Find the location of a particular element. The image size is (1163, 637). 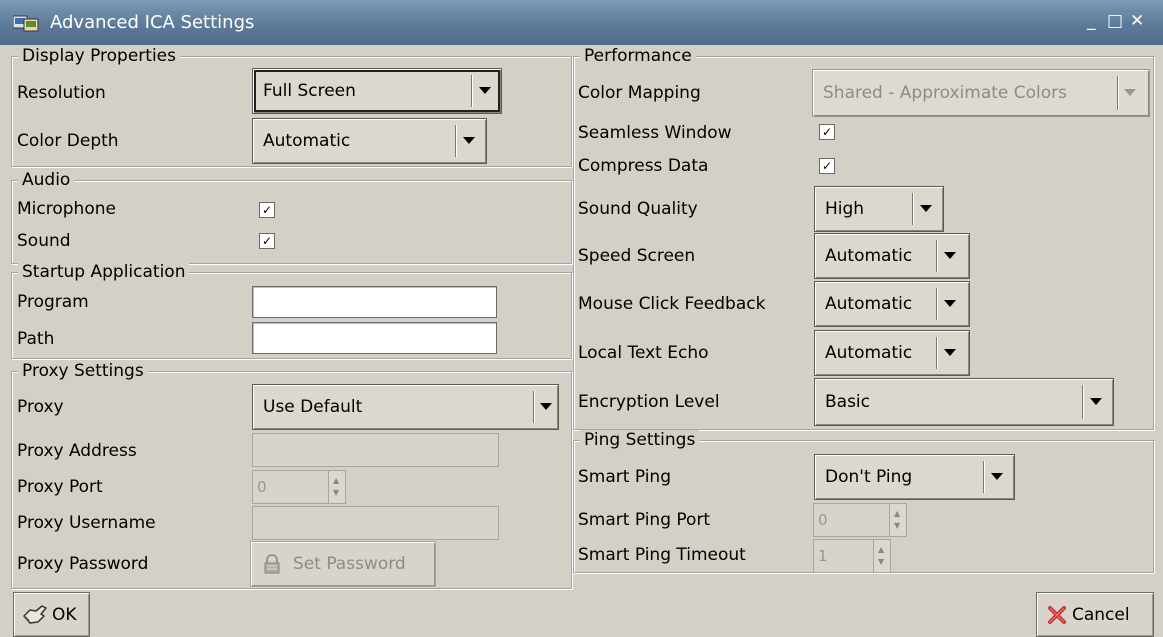

sound-label: Sound is located at coordinates (44, 241).